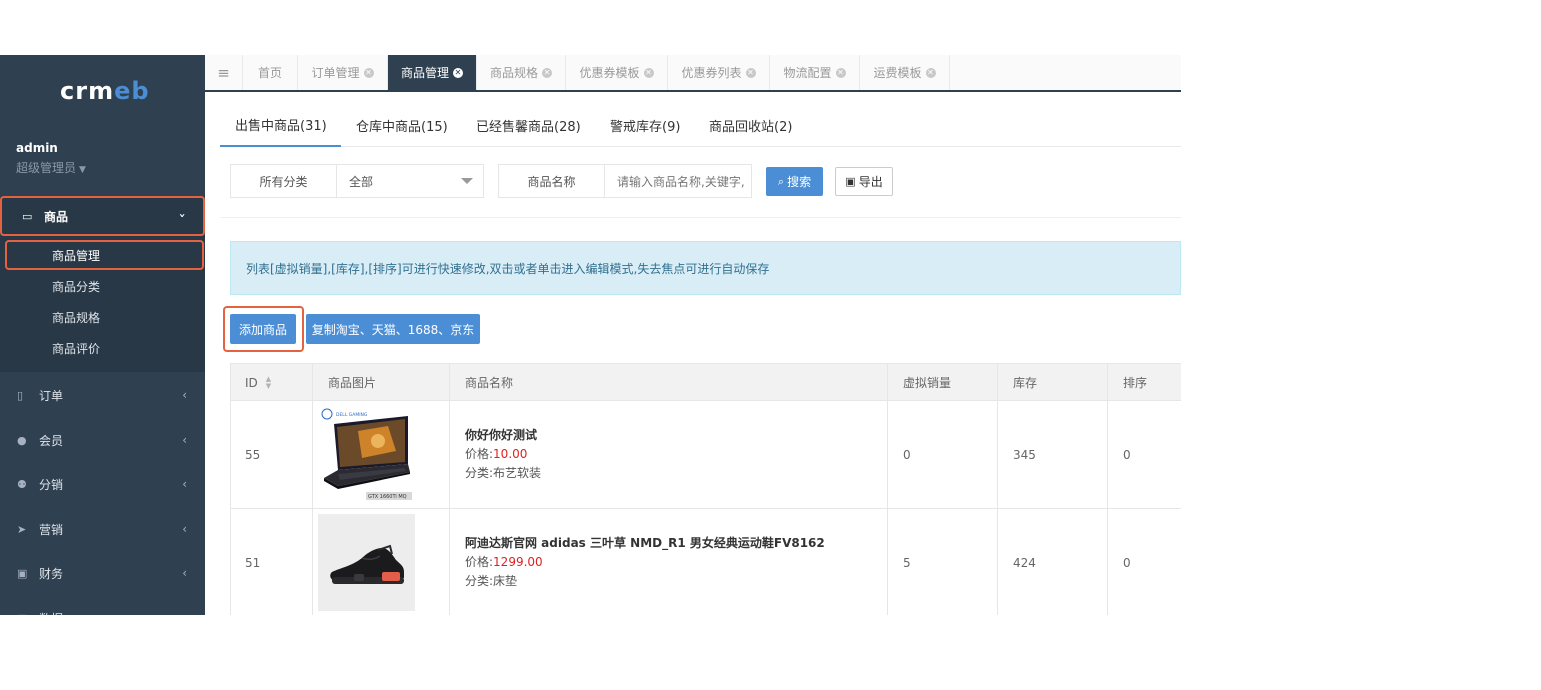 The width and height of the screenshot is (1541, 690). What do you see at coordinates (943, 562) in the screenshot?
I see `cell-sales: 5` at bounding box center [943, 562].